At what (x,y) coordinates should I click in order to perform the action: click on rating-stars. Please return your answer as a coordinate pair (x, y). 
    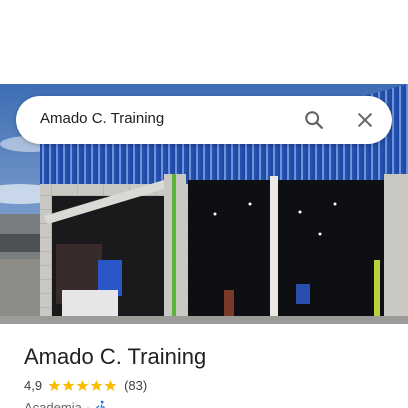
    Looking at the image, I should click on (83, 385).